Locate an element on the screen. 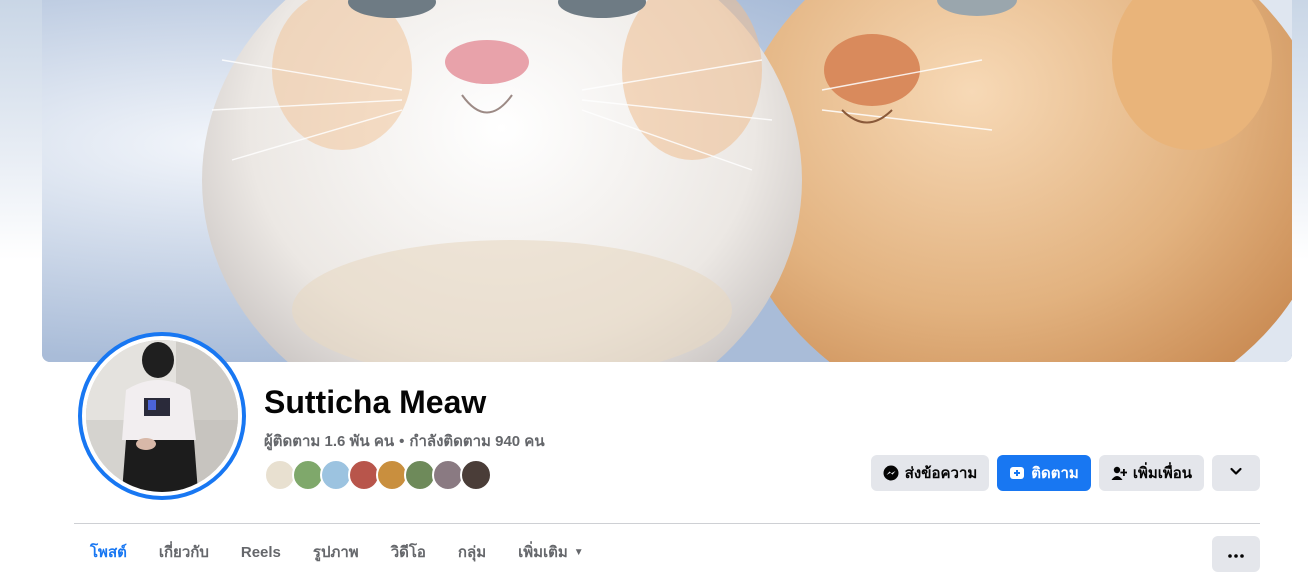 This screenshot has height=572, width=1308. profile-name: Sutticha Meaw is located at coordinates (375, 402).